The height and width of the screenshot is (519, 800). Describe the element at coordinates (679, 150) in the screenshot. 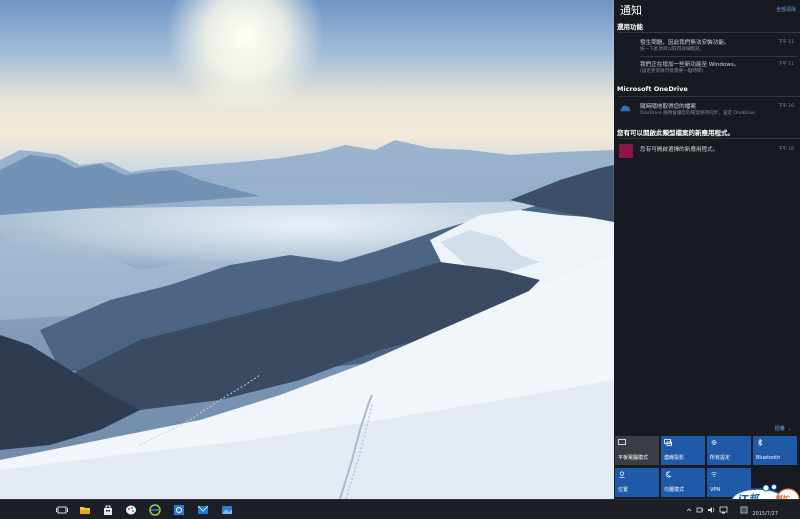

I see `notification-title: 您有可開啟選擇的新應用程式。` at that location.